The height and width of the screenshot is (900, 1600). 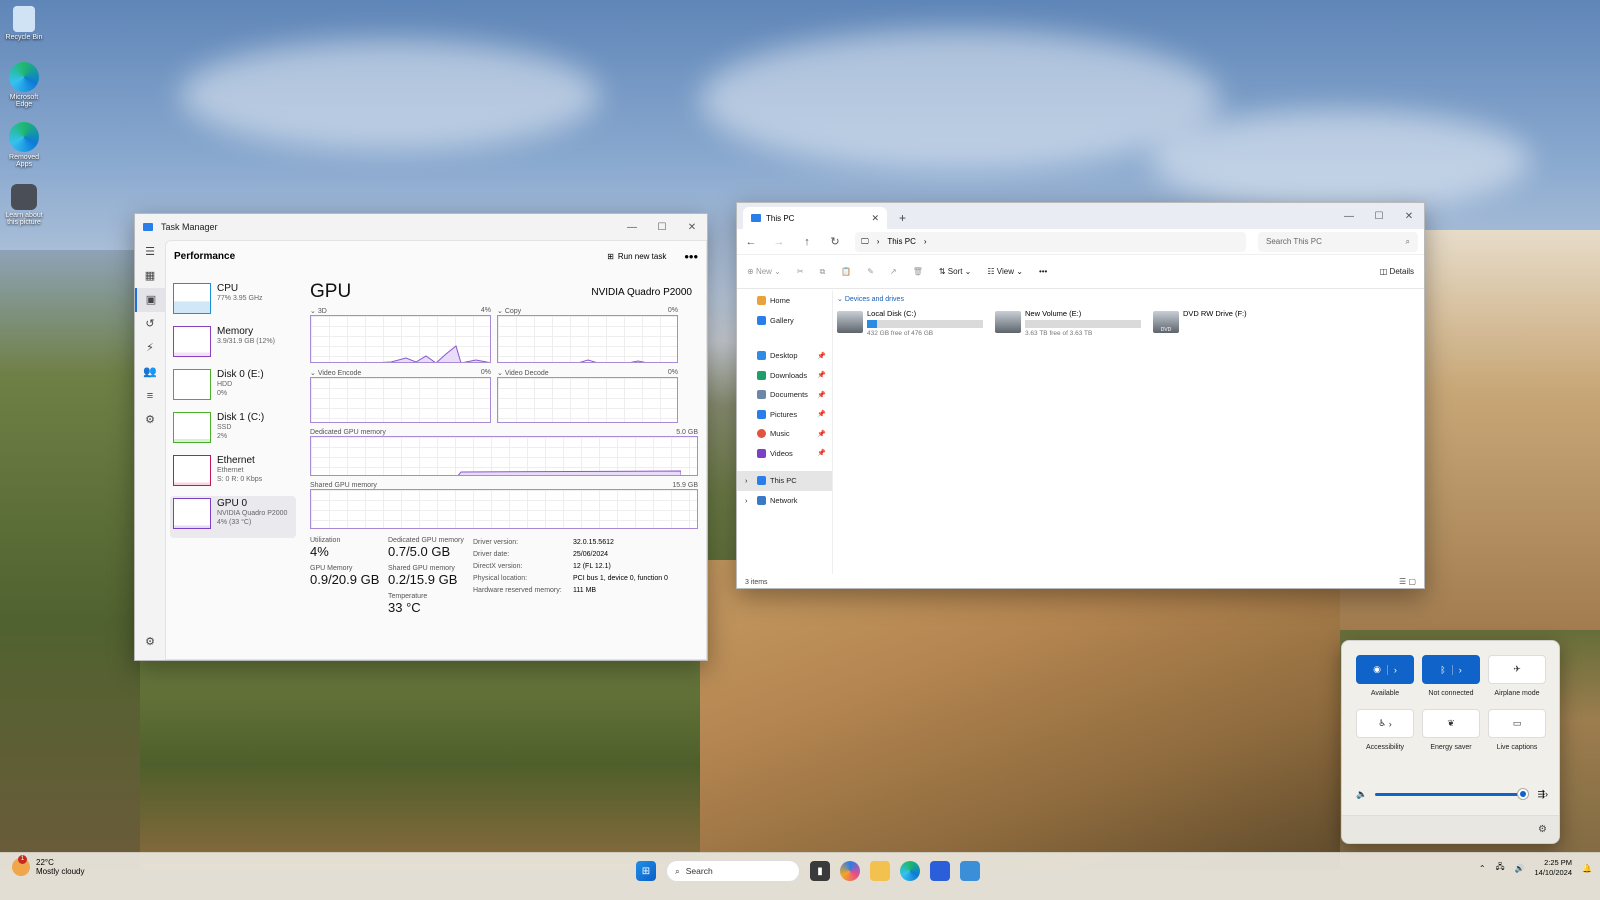 What do you see at coordinates (233, 345) in the screenshot?
I see `perf-item-memory: Memory 3.9/31.9 GB (12%)` at bounding box center [233, 345].